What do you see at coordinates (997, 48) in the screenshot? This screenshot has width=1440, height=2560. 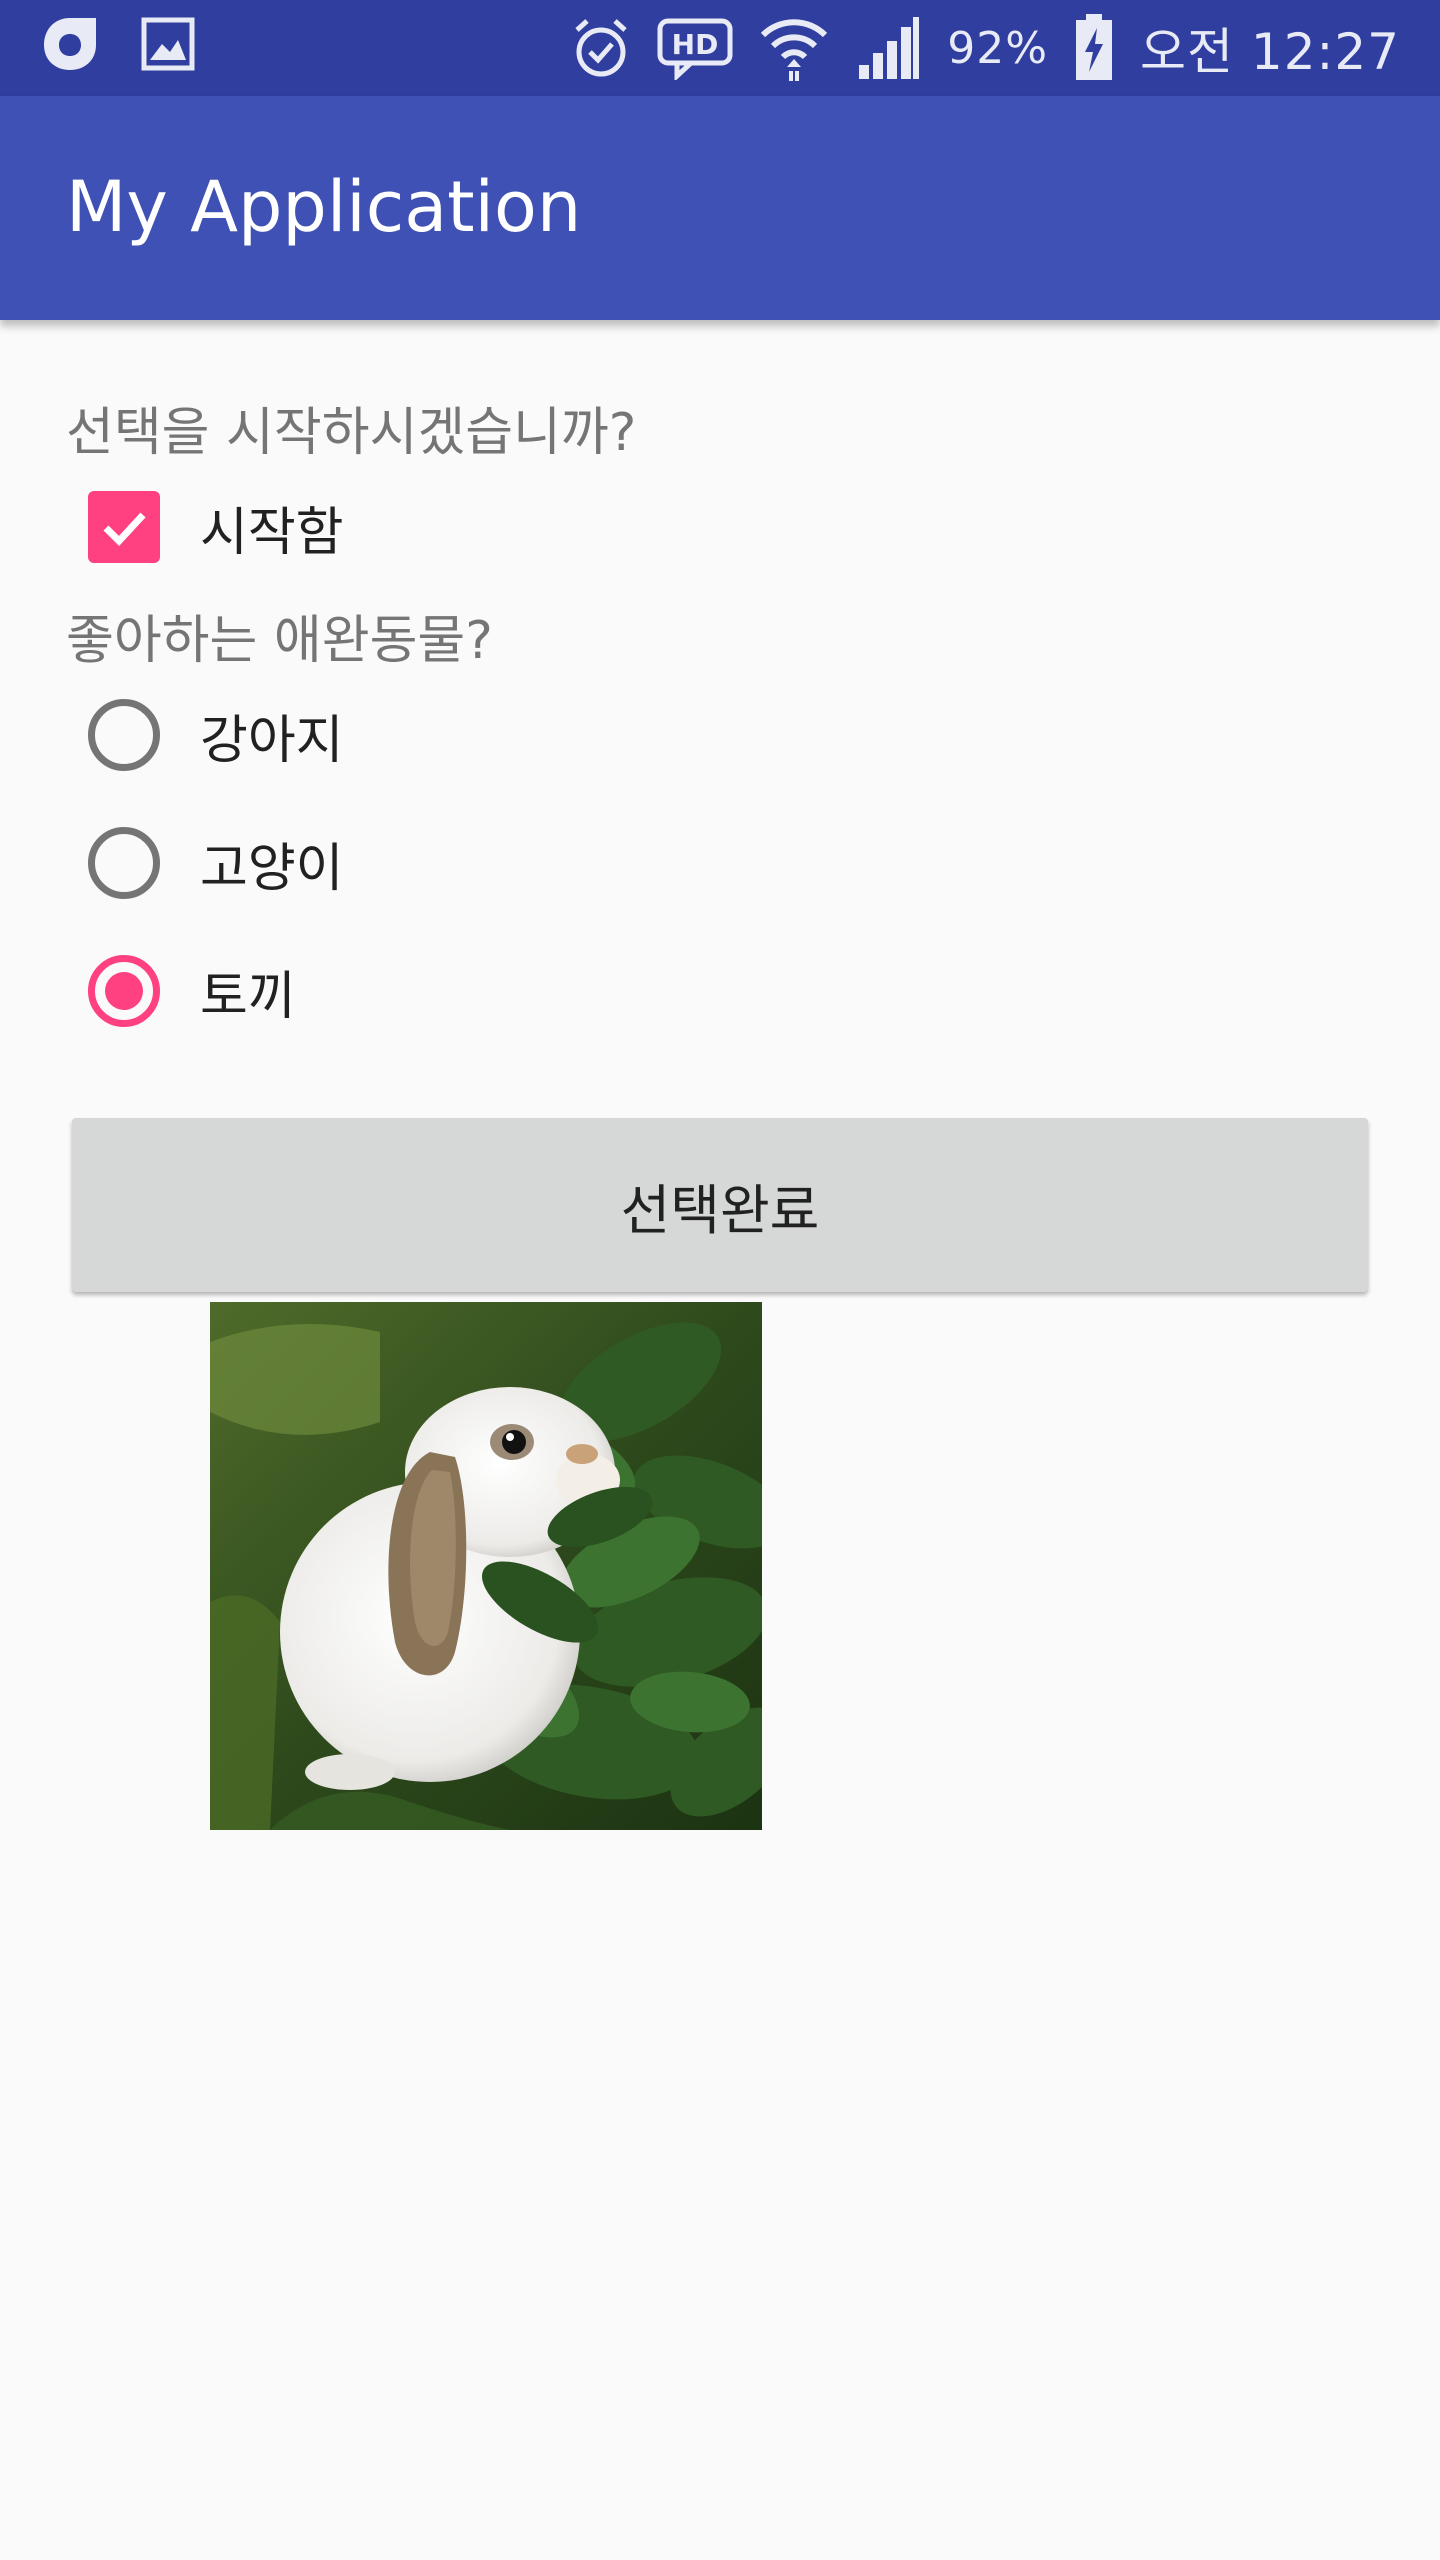 I see `battery-percent: 92%` at bounding box center [997, 48].